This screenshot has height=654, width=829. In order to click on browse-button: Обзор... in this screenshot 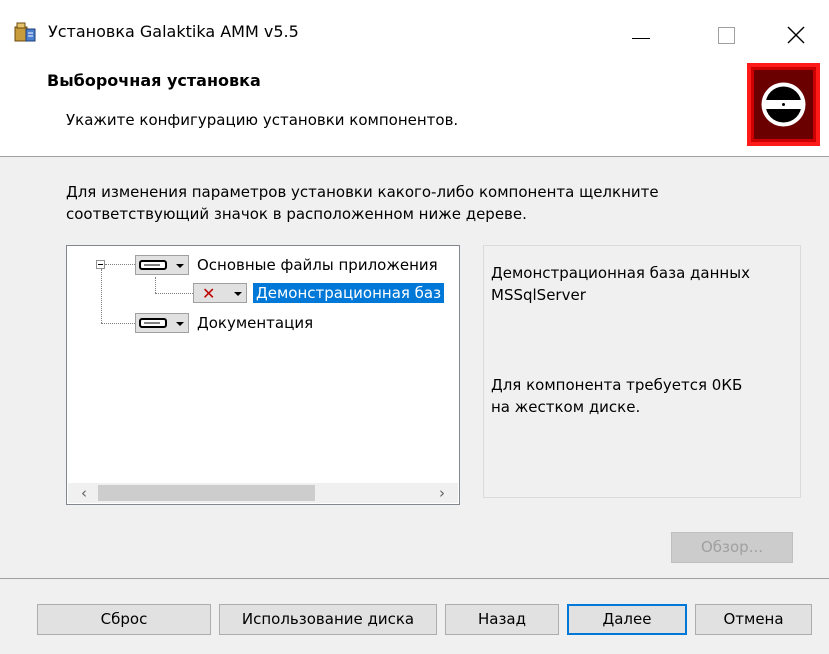, I will do `click(732, 547)`.